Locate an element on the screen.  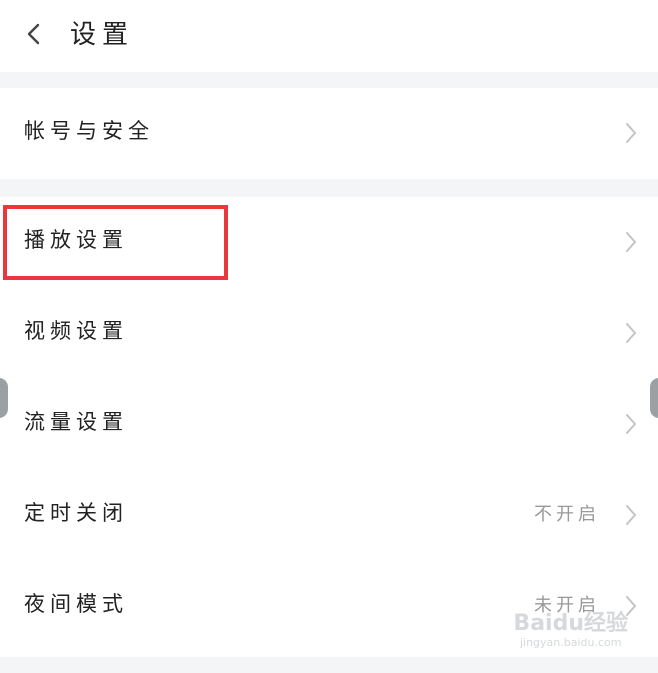
baidu-jingyan-watermark: Baidu经验 jingyan.baidu.com is located at coordinates (570, 630).